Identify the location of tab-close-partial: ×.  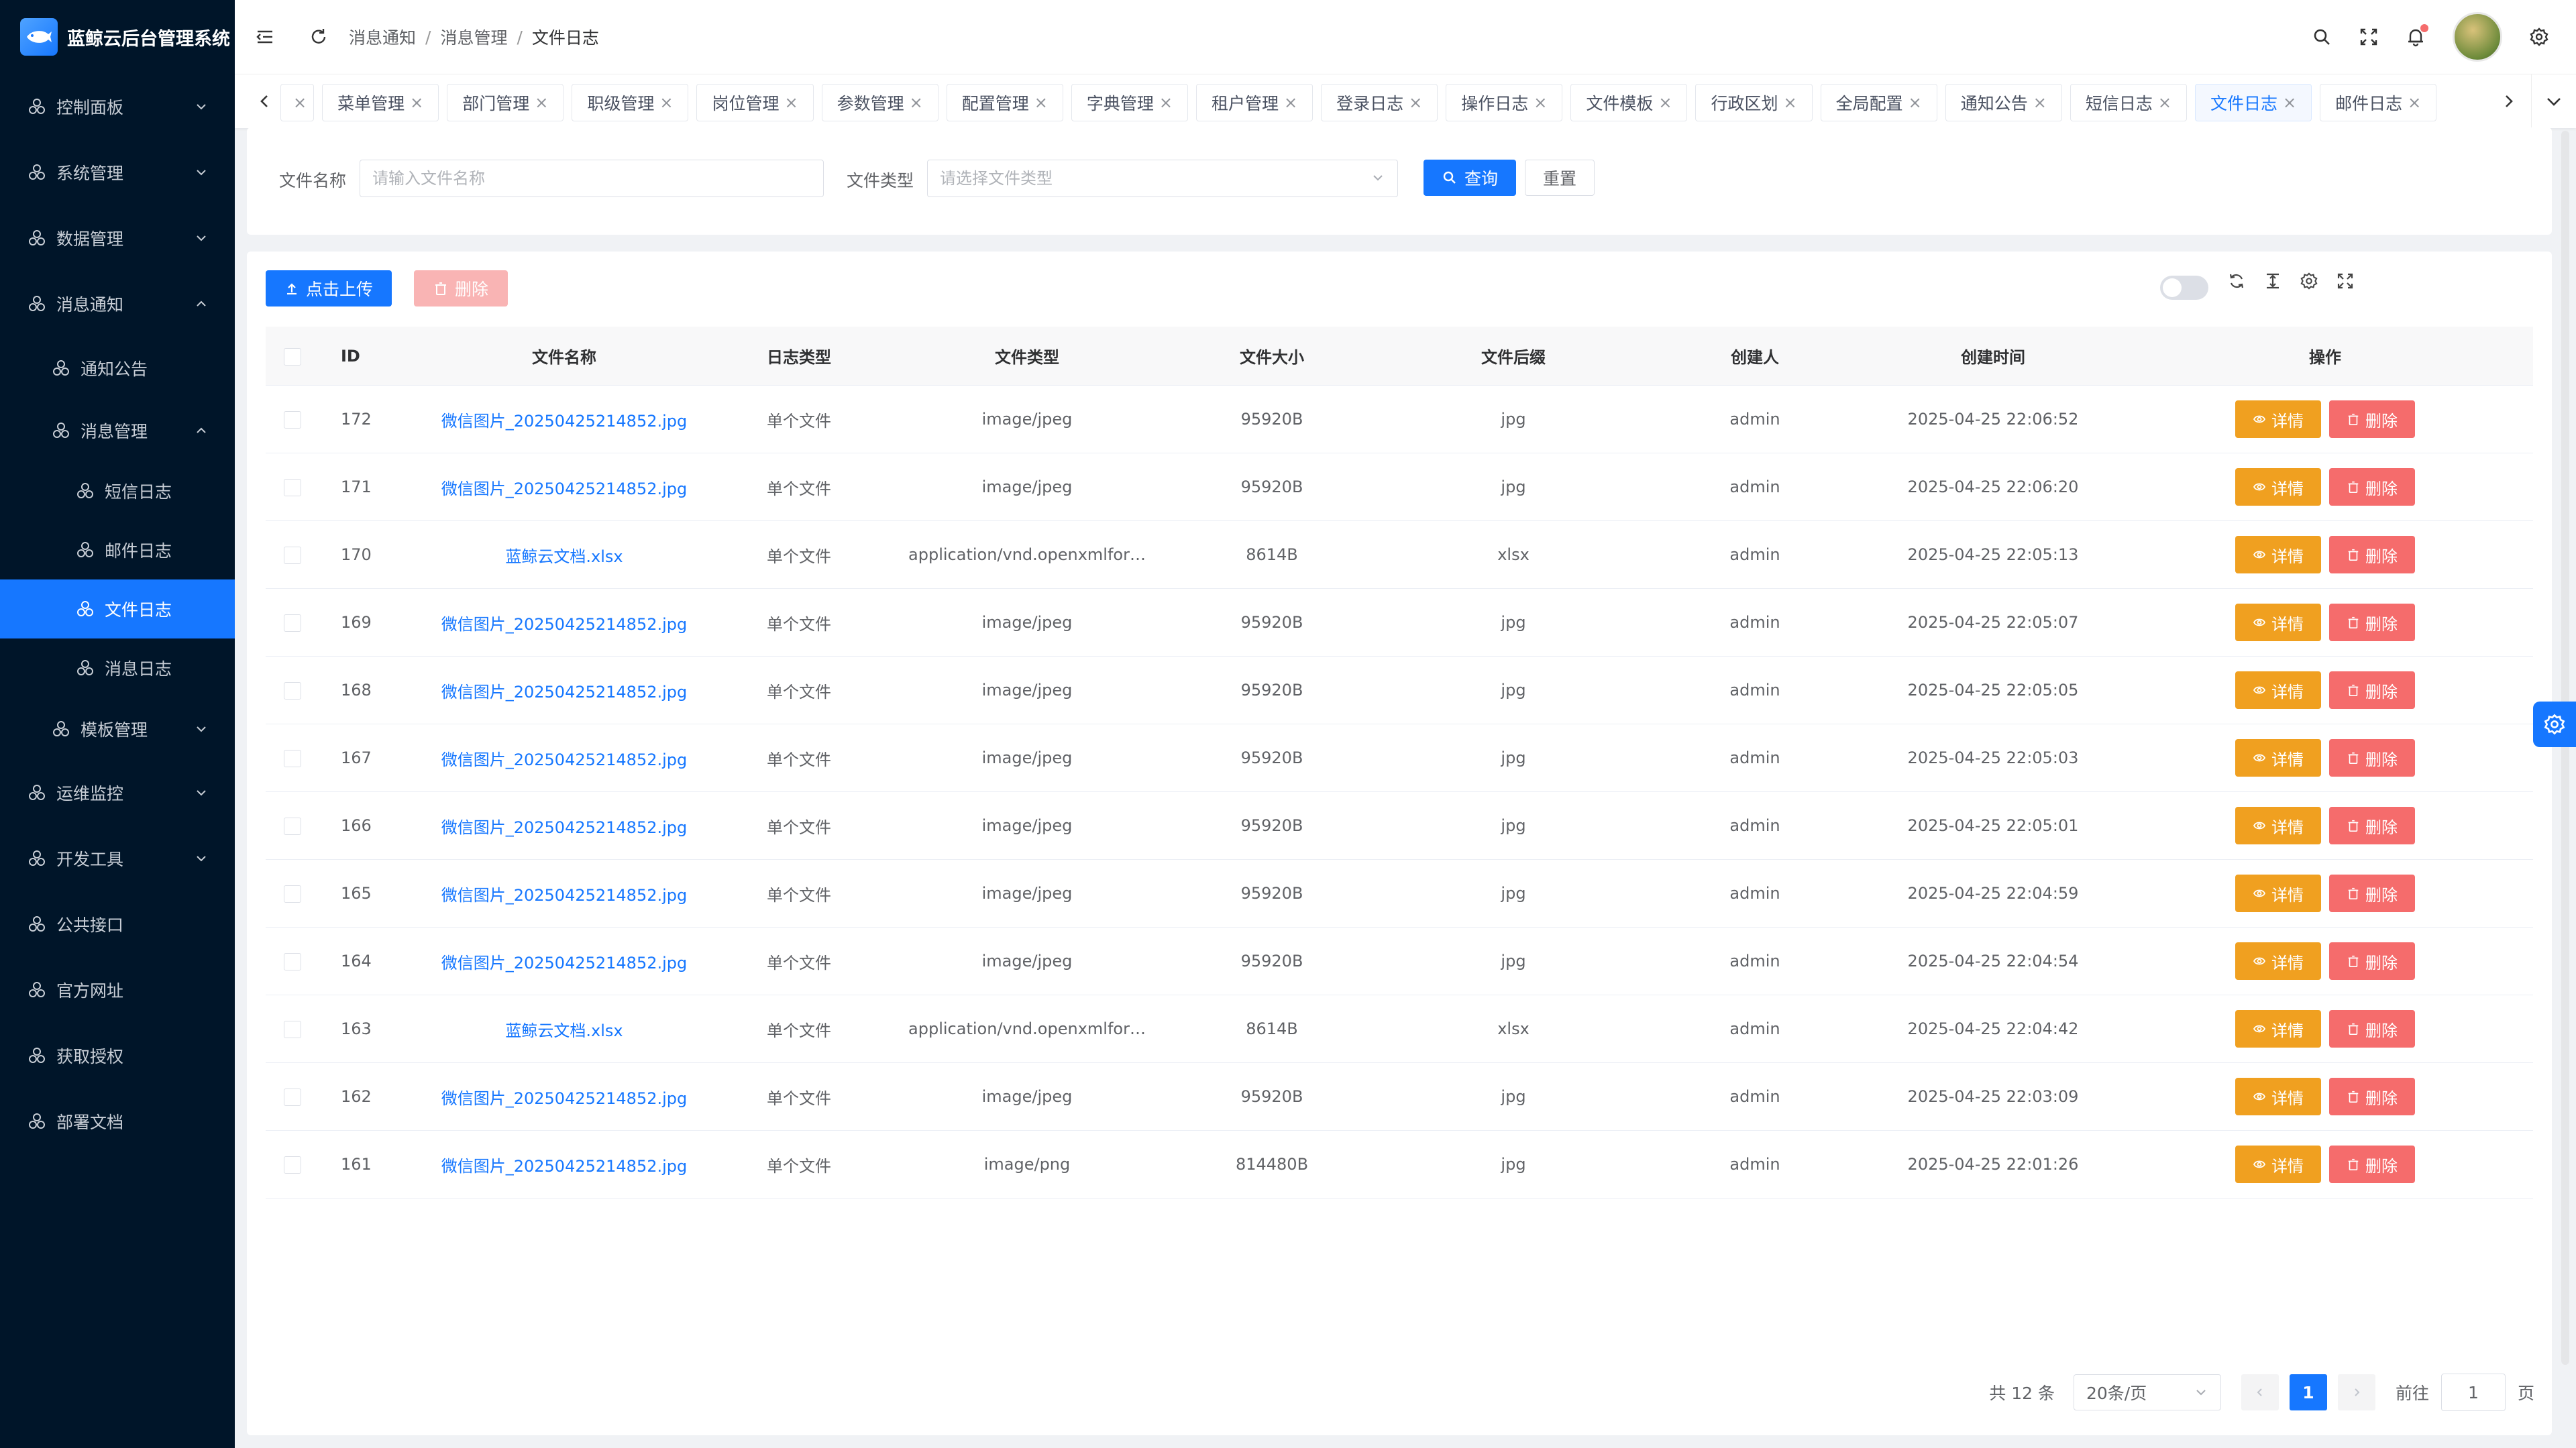
(297, 103).